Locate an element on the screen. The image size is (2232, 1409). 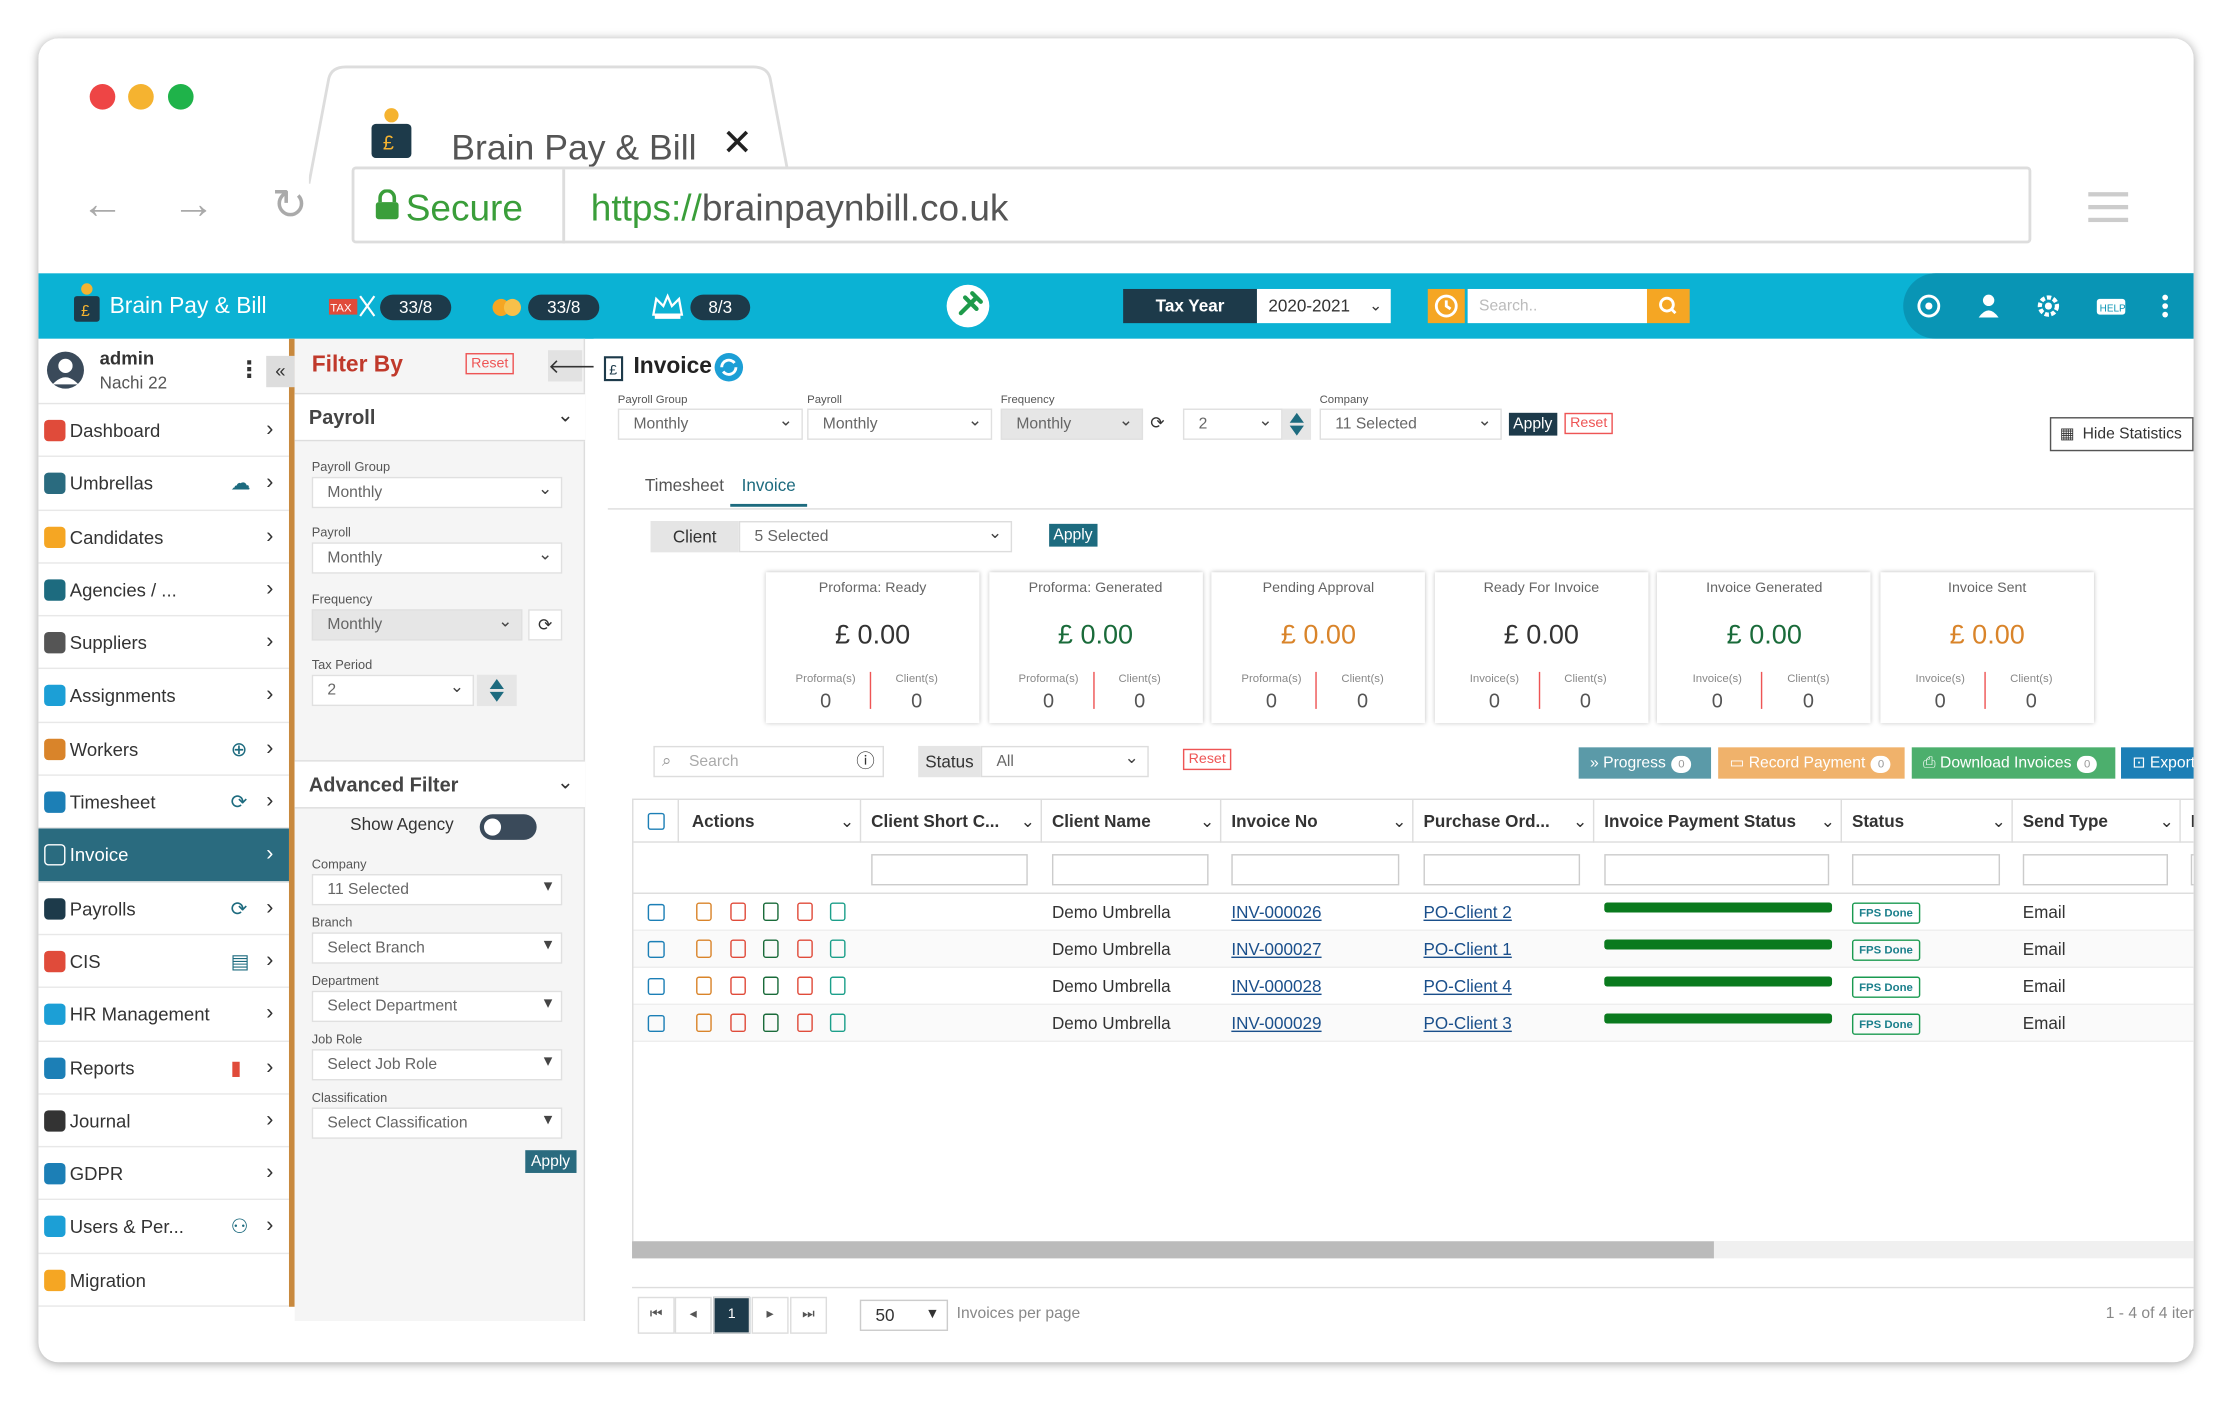
filter-client-name-input is located at coordinates (1130, 870).